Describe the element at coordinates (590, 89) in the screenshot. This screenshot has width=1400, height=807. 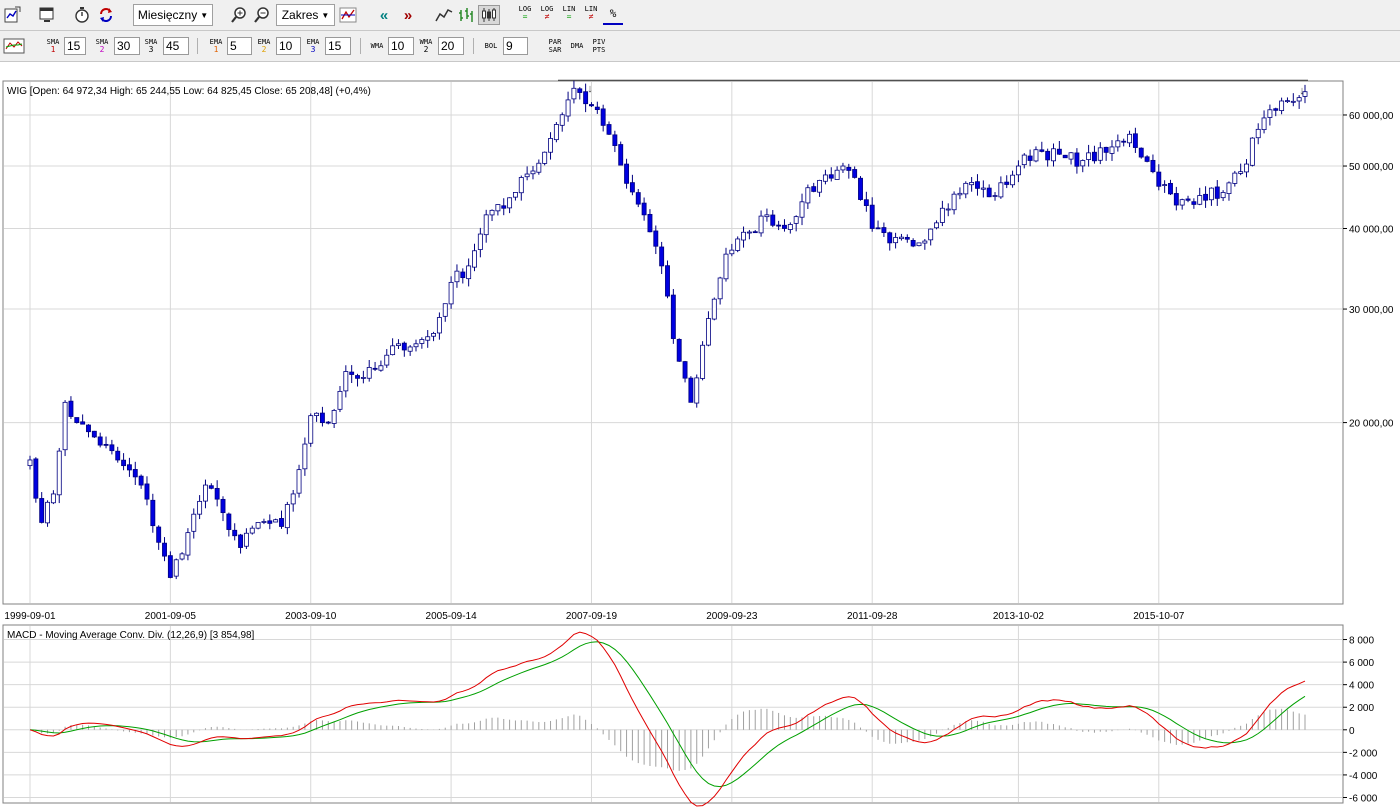
I see `down-arrow-icon: ↓` at that location.